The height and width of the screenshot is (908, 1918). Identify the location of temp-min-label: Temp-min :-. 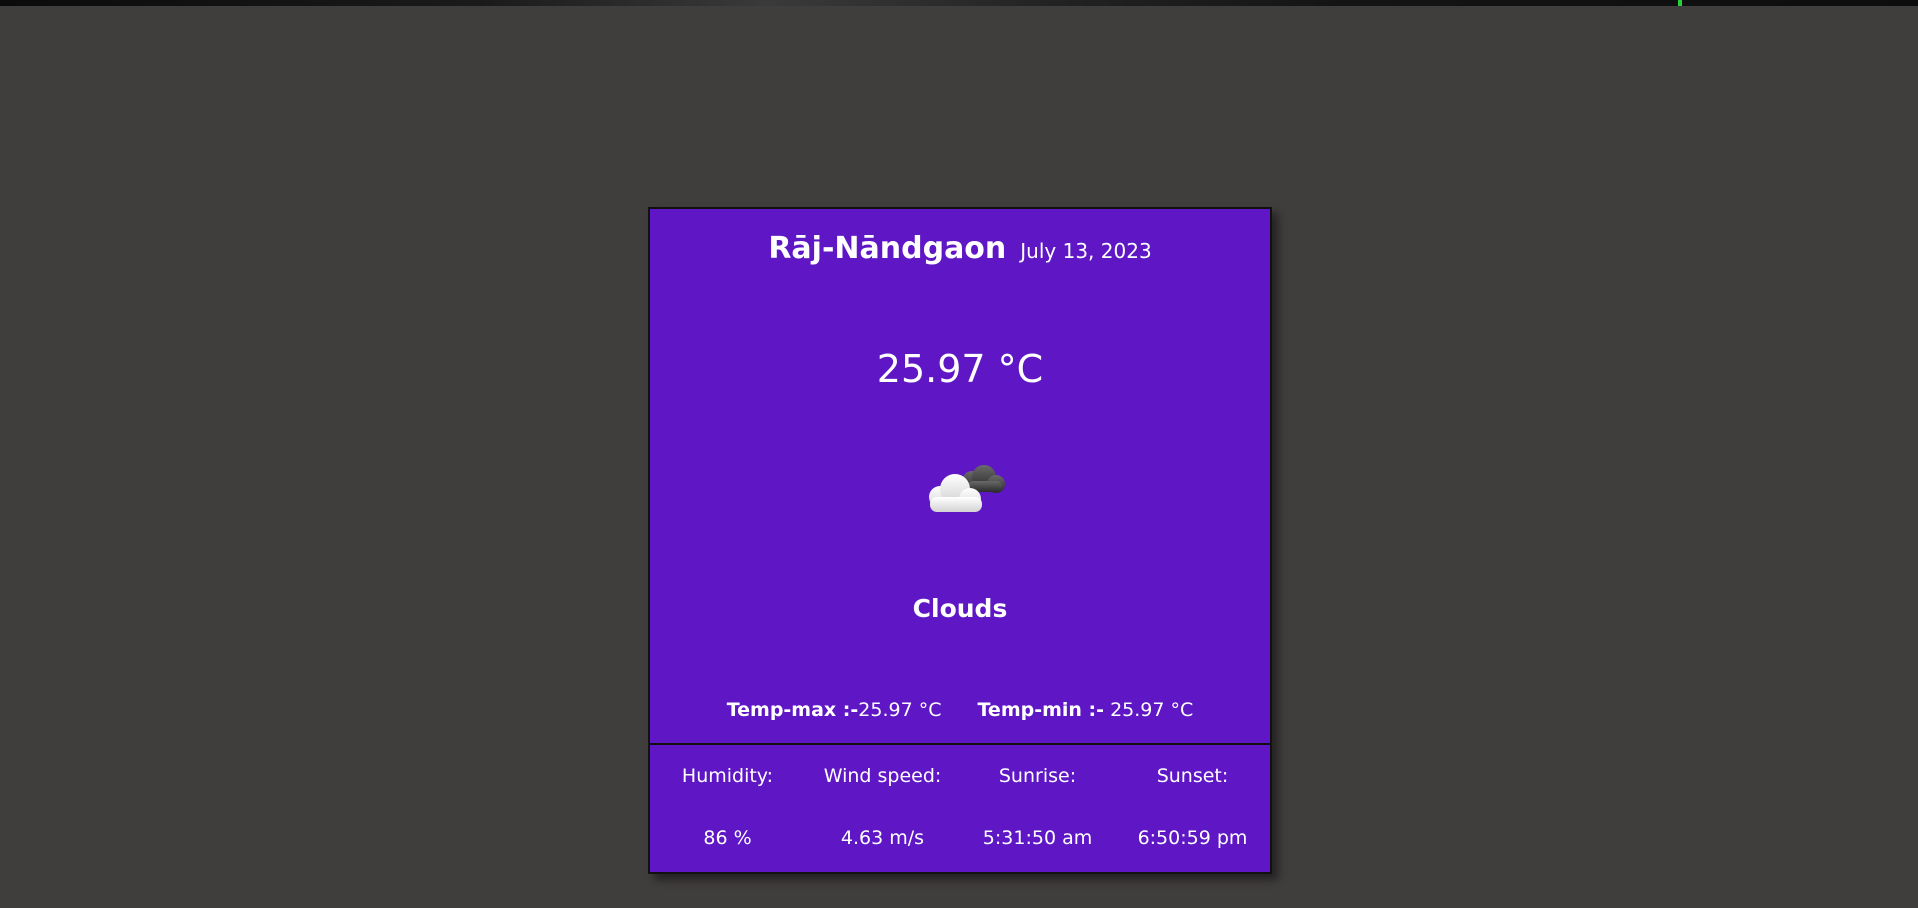
(1041, 710).